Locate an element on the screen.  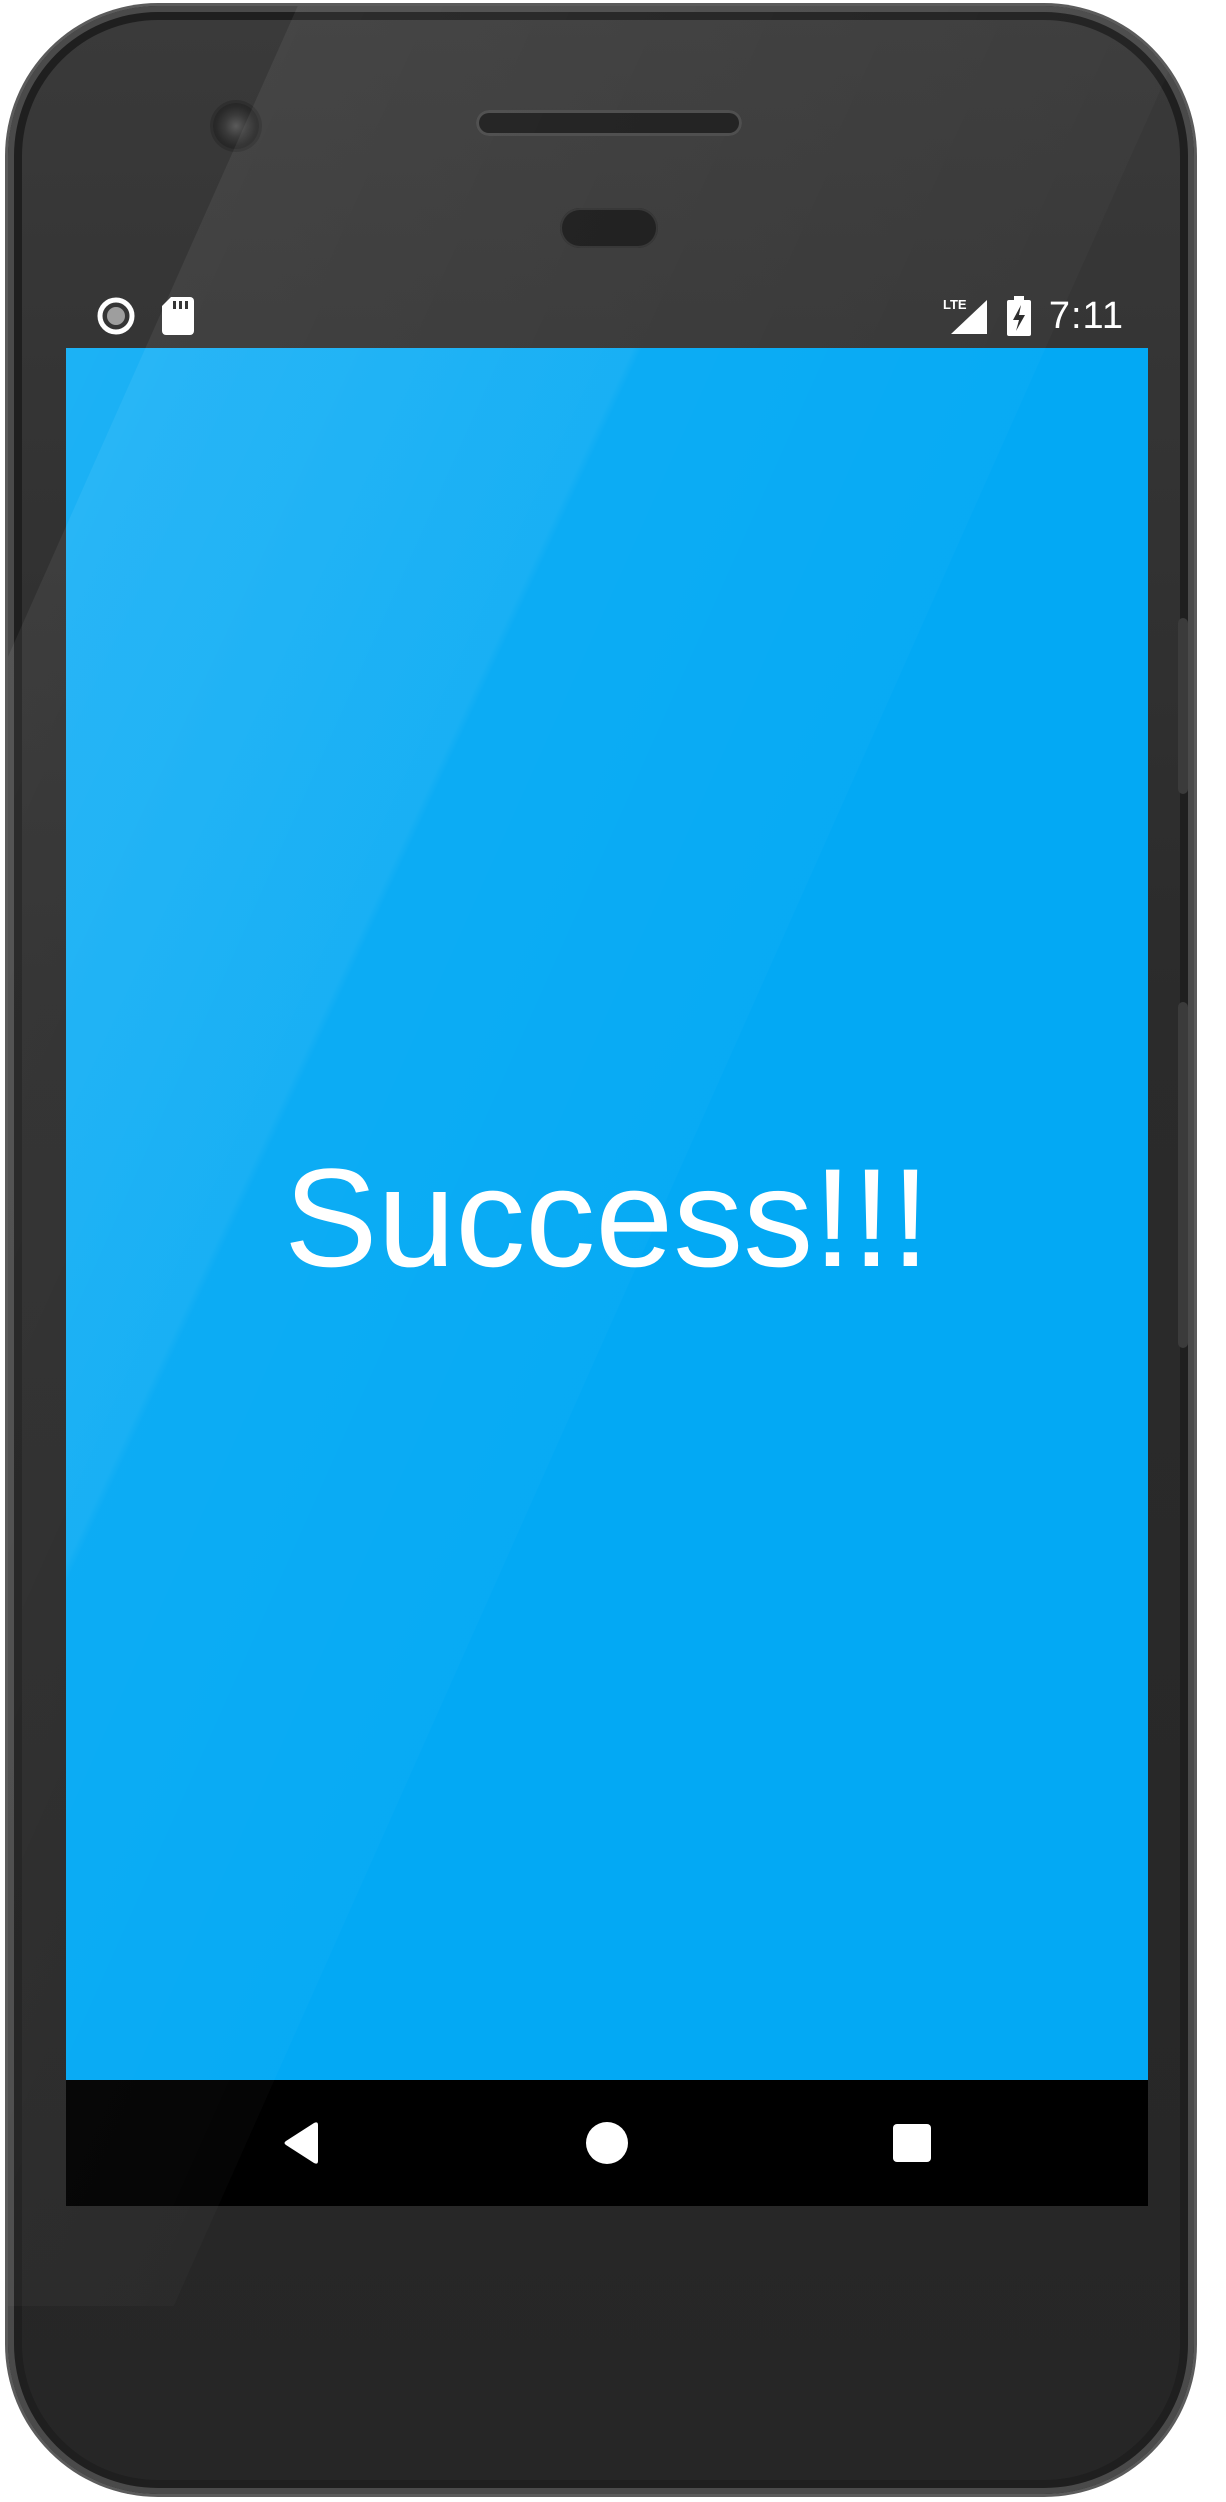
status-bar-left is located at coordinates (145, 316).